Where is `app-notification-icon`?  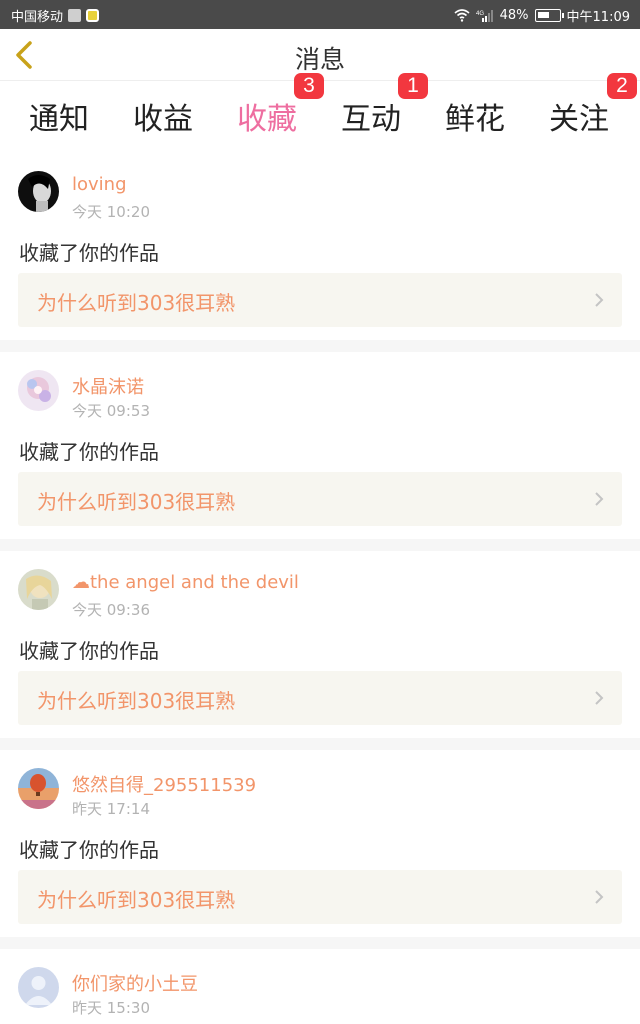
app-notification-icon is located at coordinates (75, 15).